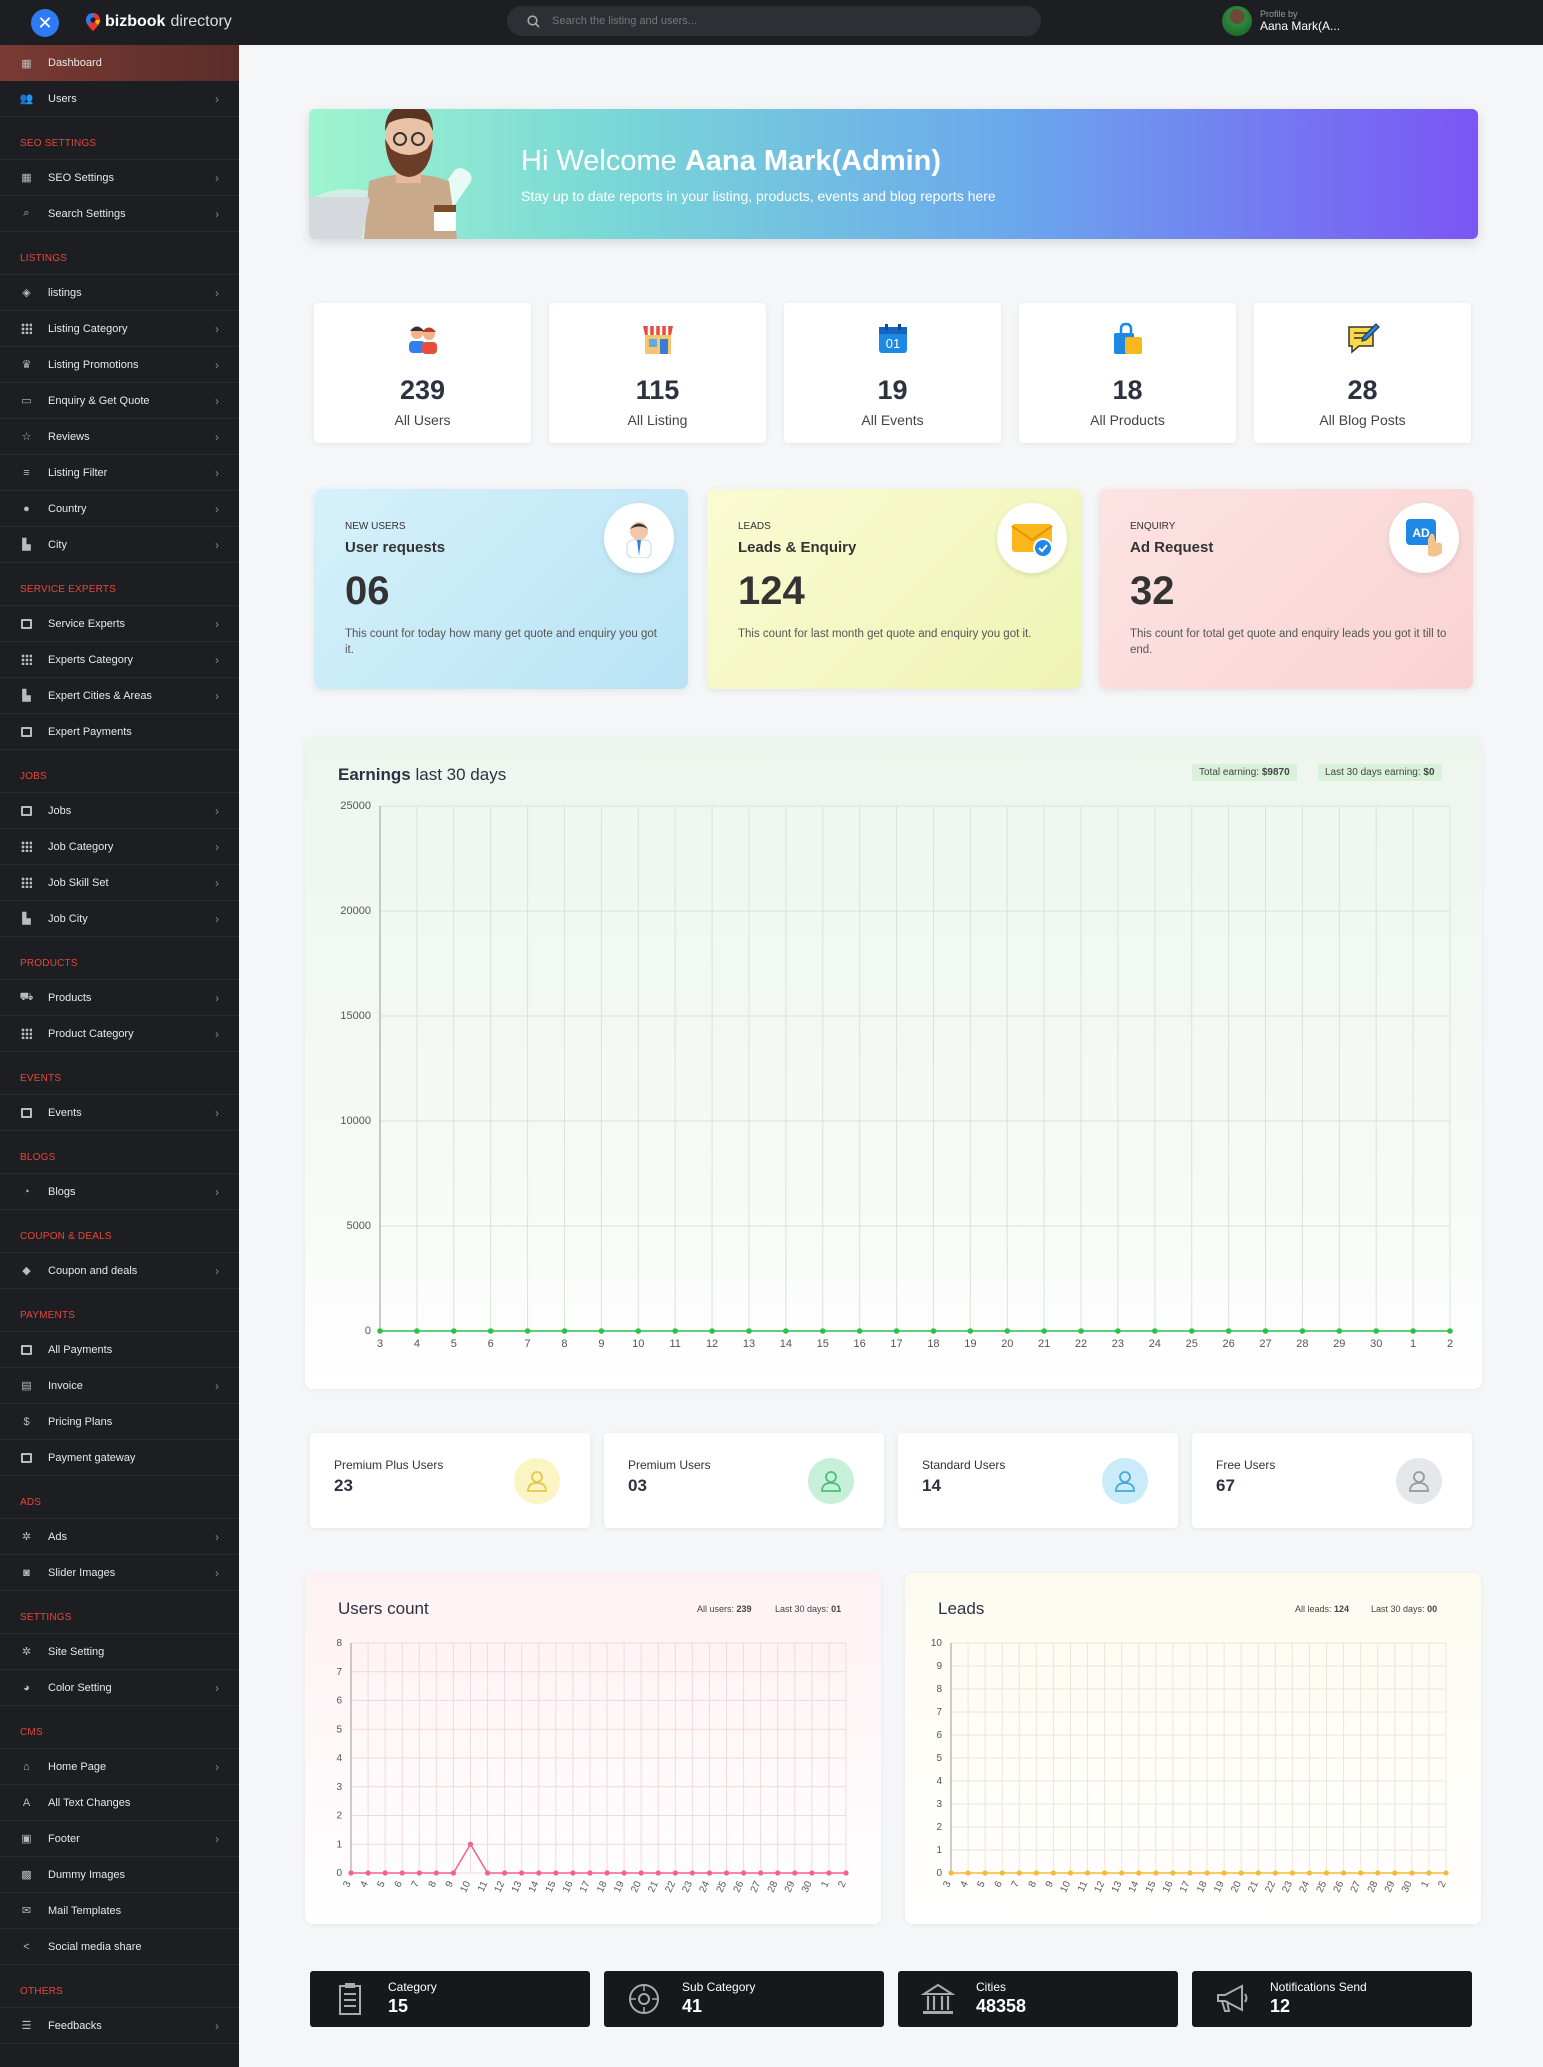  What do you see at coordinates (433, 1884) in the screenshot?
I see `x-tick-label: 8` at bounding box center [433, 1884].